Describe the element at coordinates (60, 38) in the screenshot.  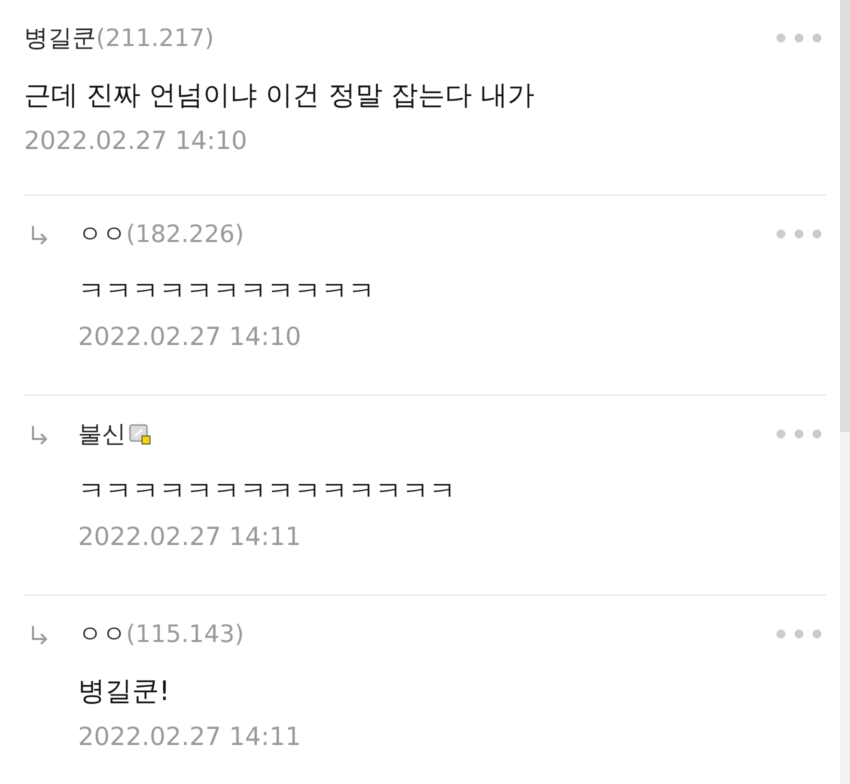
I see `comment-author: 병길쿤` at that location.